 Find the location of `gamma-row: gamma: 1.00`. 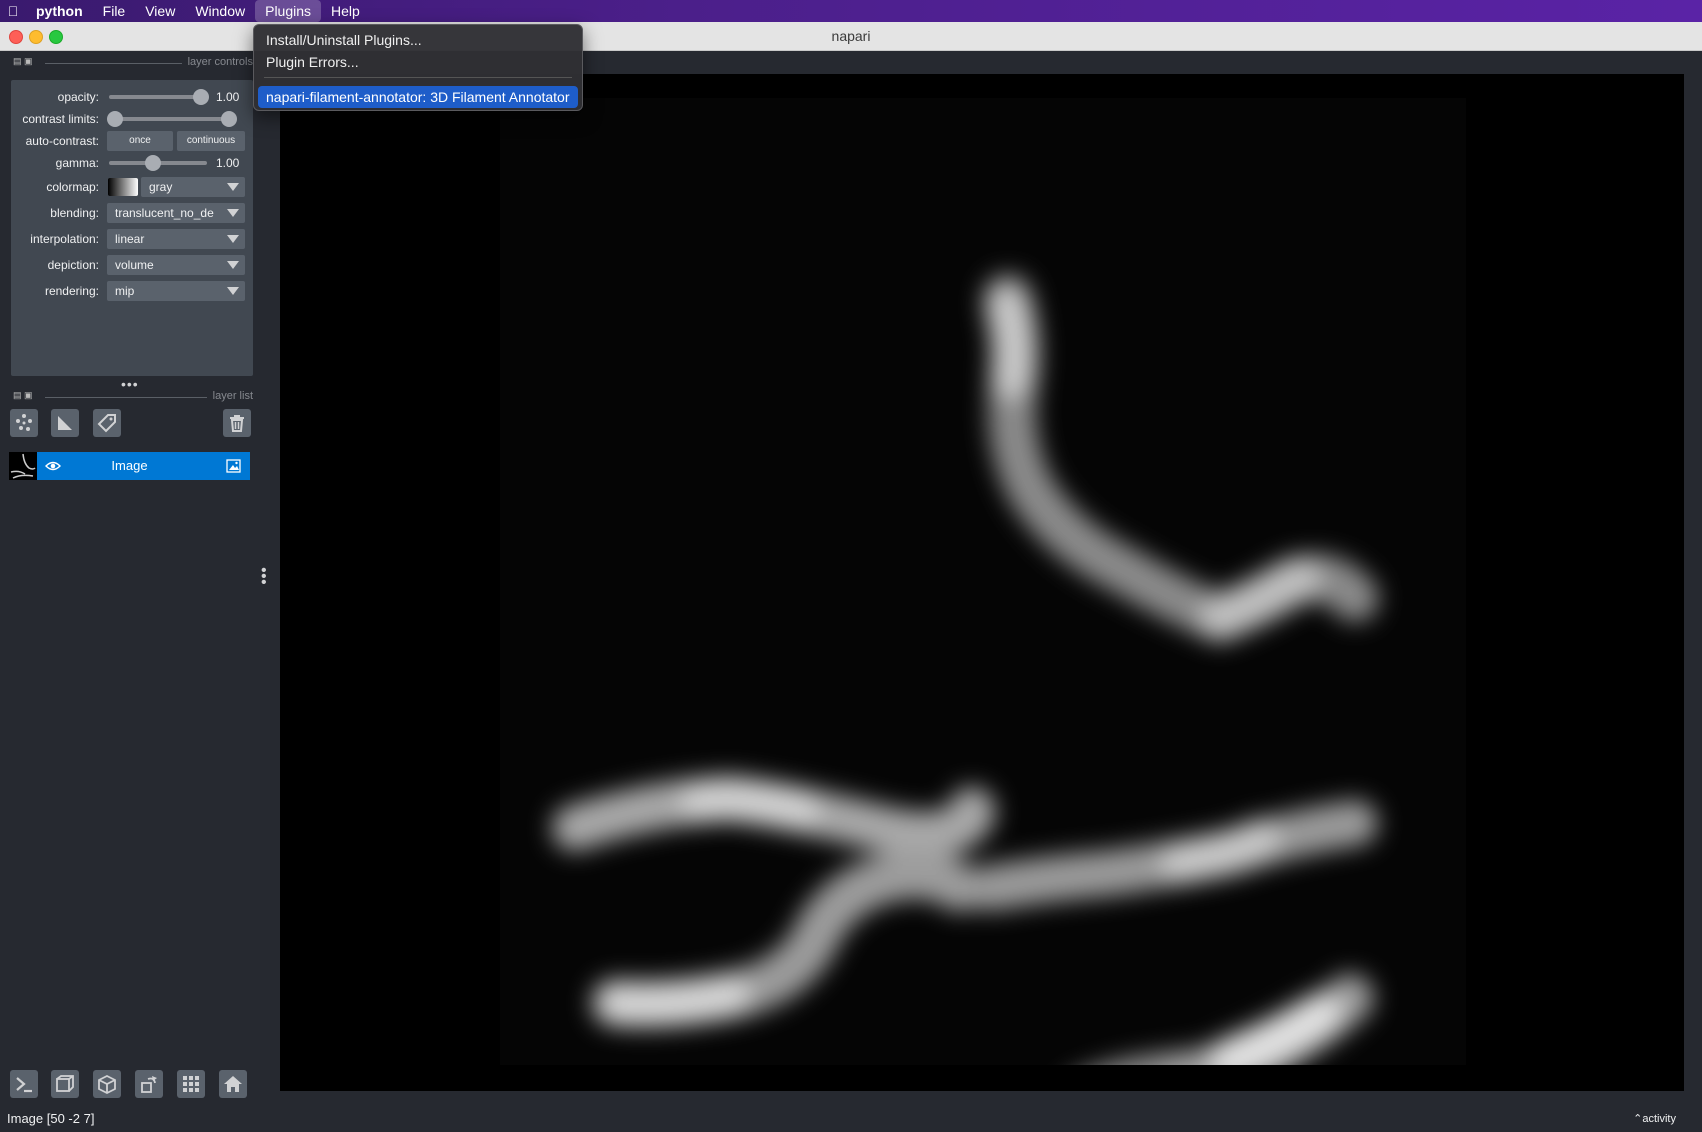

gamma-row: gamma: 1.00 is located at coordinates (132, 163).